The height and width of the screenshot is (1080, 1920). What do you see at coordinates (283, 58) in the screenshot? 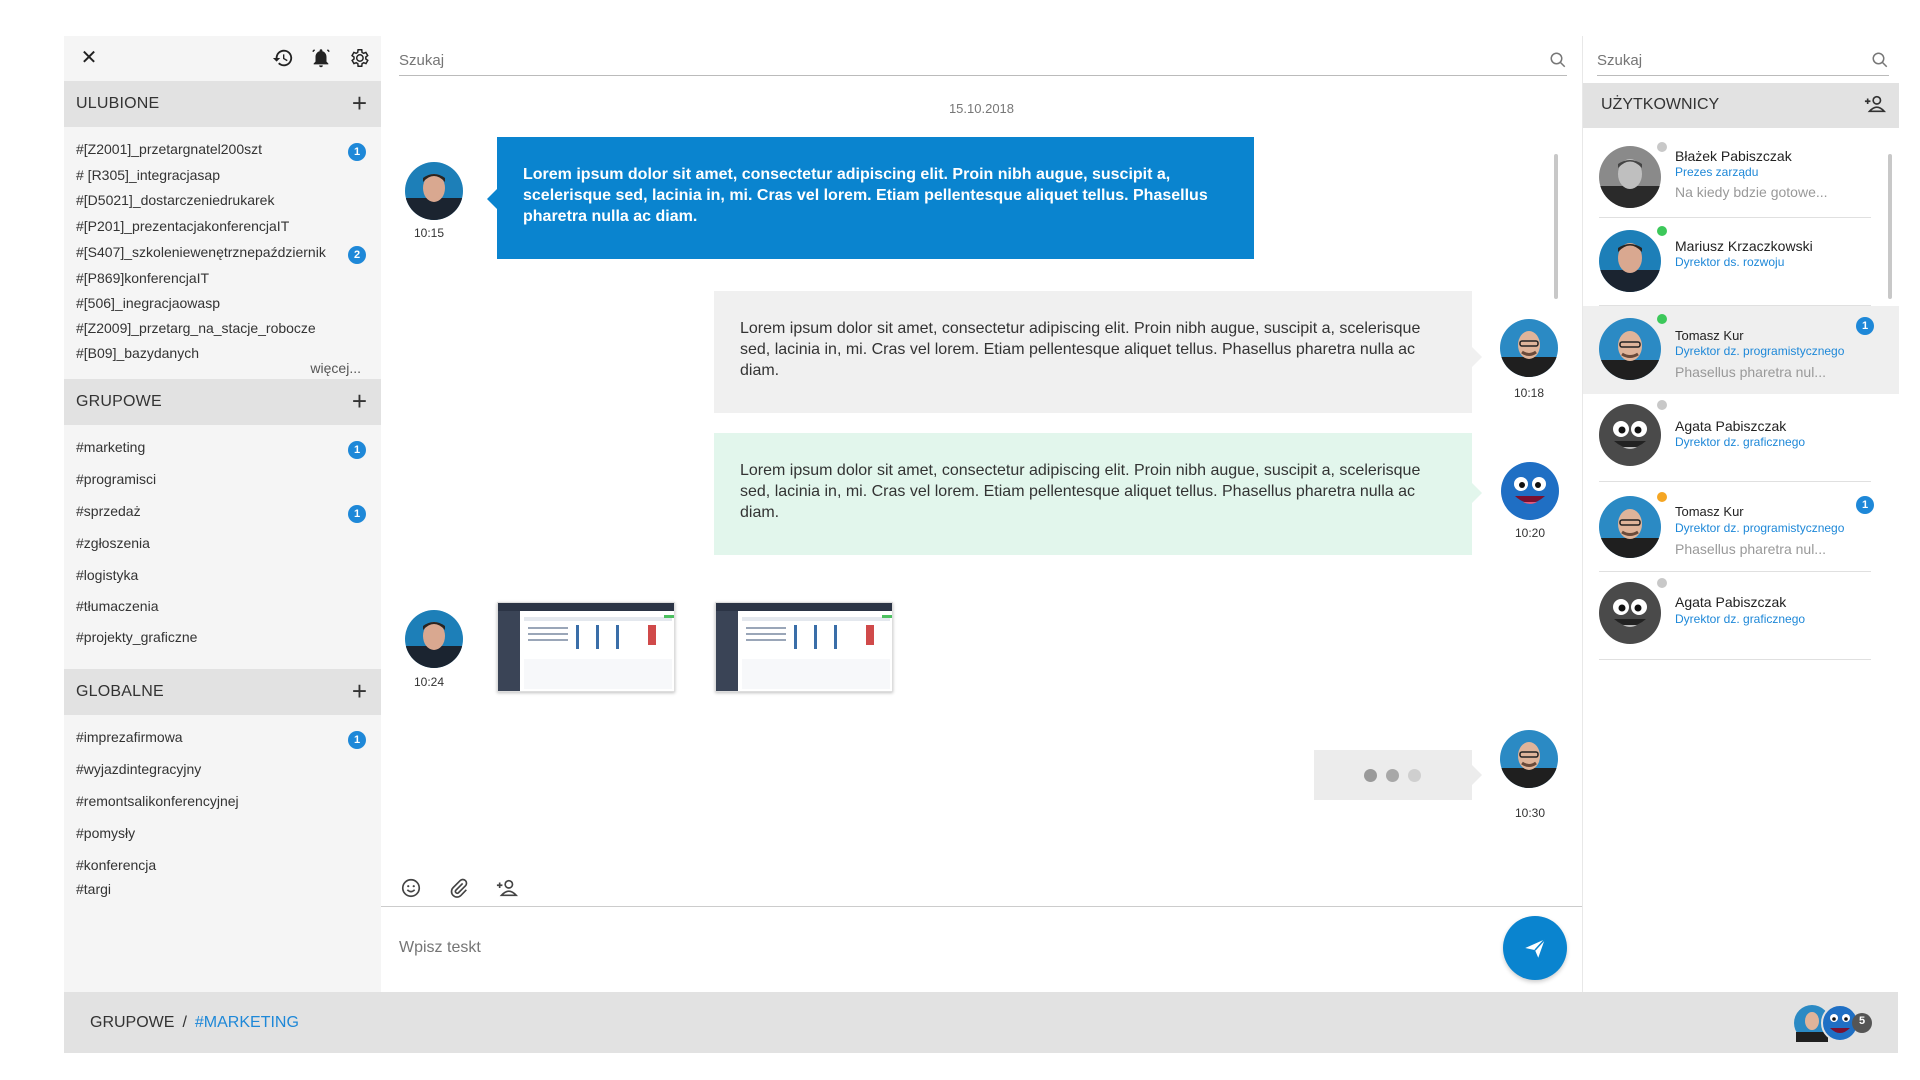
I see `history-icon` at bounding box center [283, 58].